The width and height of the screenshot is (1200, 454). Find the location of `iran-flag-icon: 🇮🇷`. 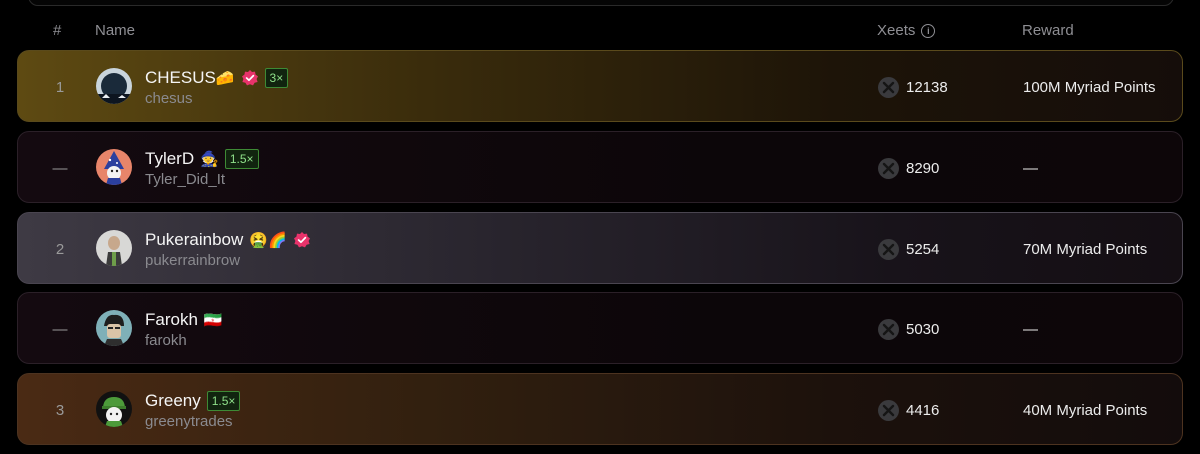

iran-flag-icon: 🇮🇷 is located at coordinates (213, 320).